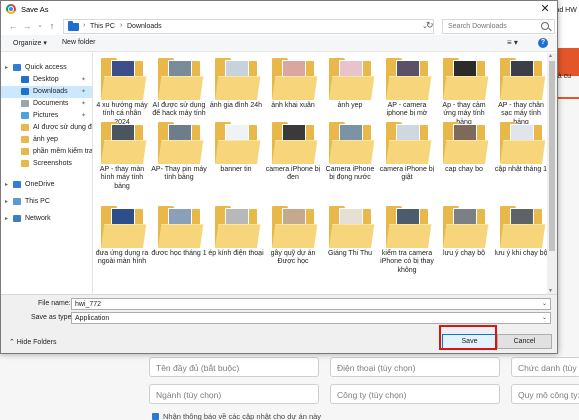 This screenshot has width=579, height=420. What do you see at coordinates (179, 174) in the screenshot?
I see `folder-name: AP- Thay pin máy tính bảng` at bounding box center [179, 174].